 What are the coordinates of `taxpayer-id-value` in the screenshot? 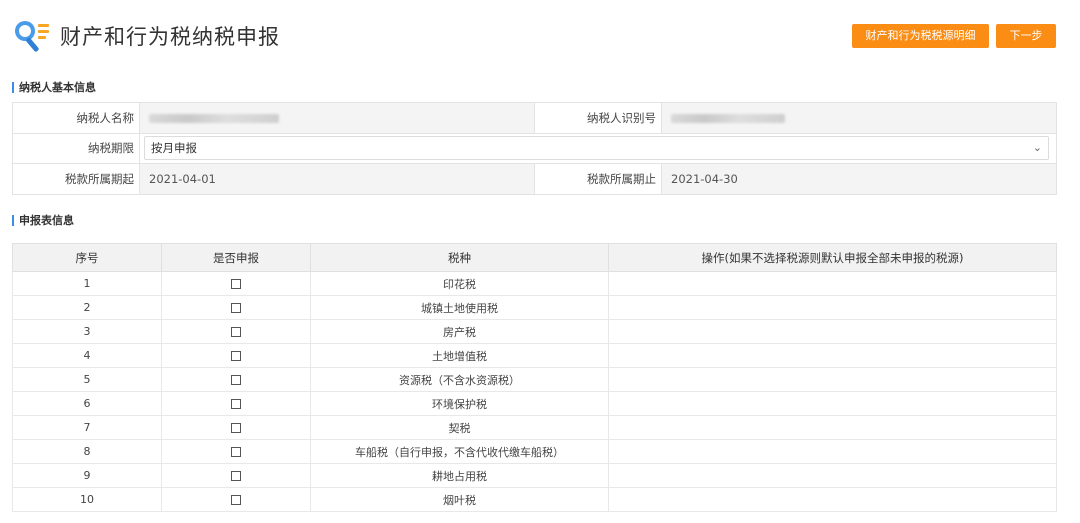 It's located at (859, 118).